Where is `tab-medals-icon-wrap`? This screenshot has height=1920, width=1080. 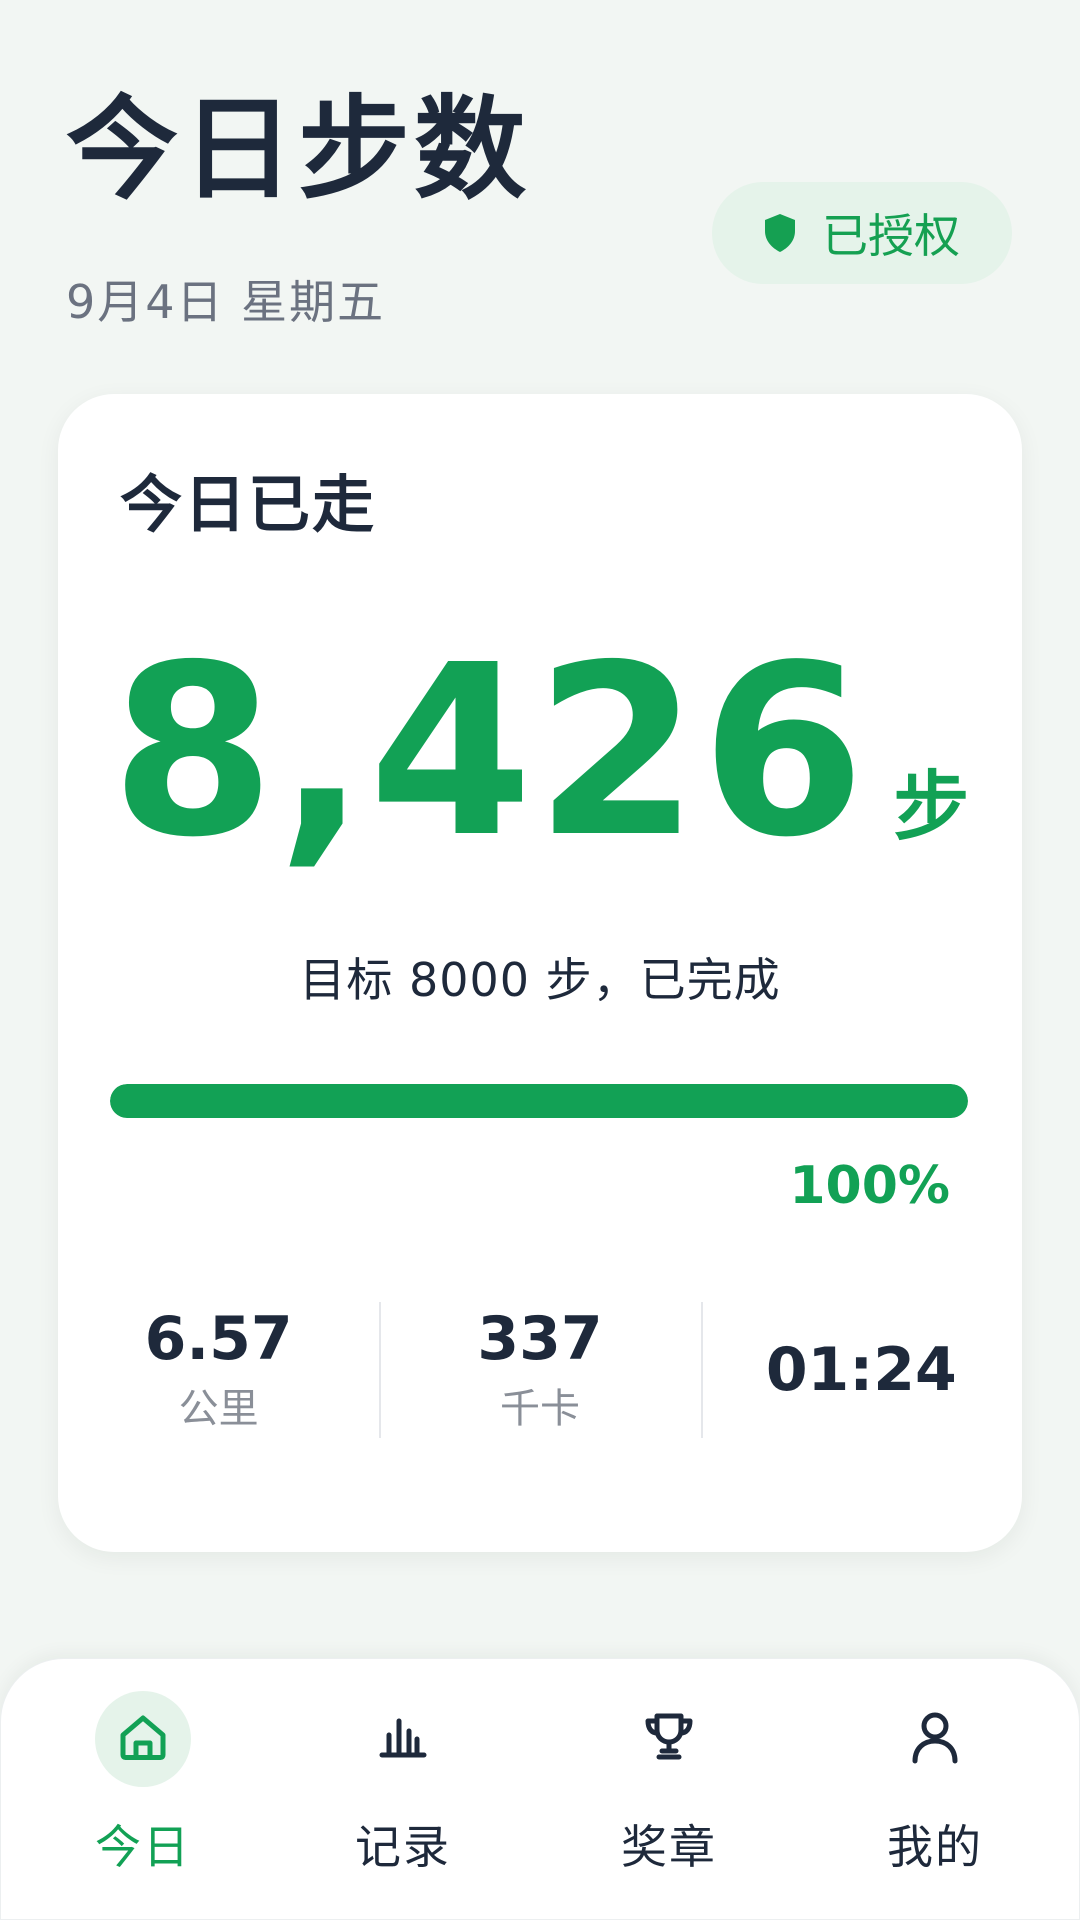 tab-medals-icon-wrap is located at coordinates (669, 1739).